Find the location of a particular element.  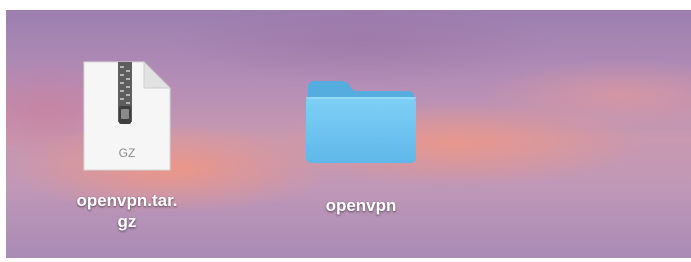

label-line-2: gz is located at coordinates (127, 221).